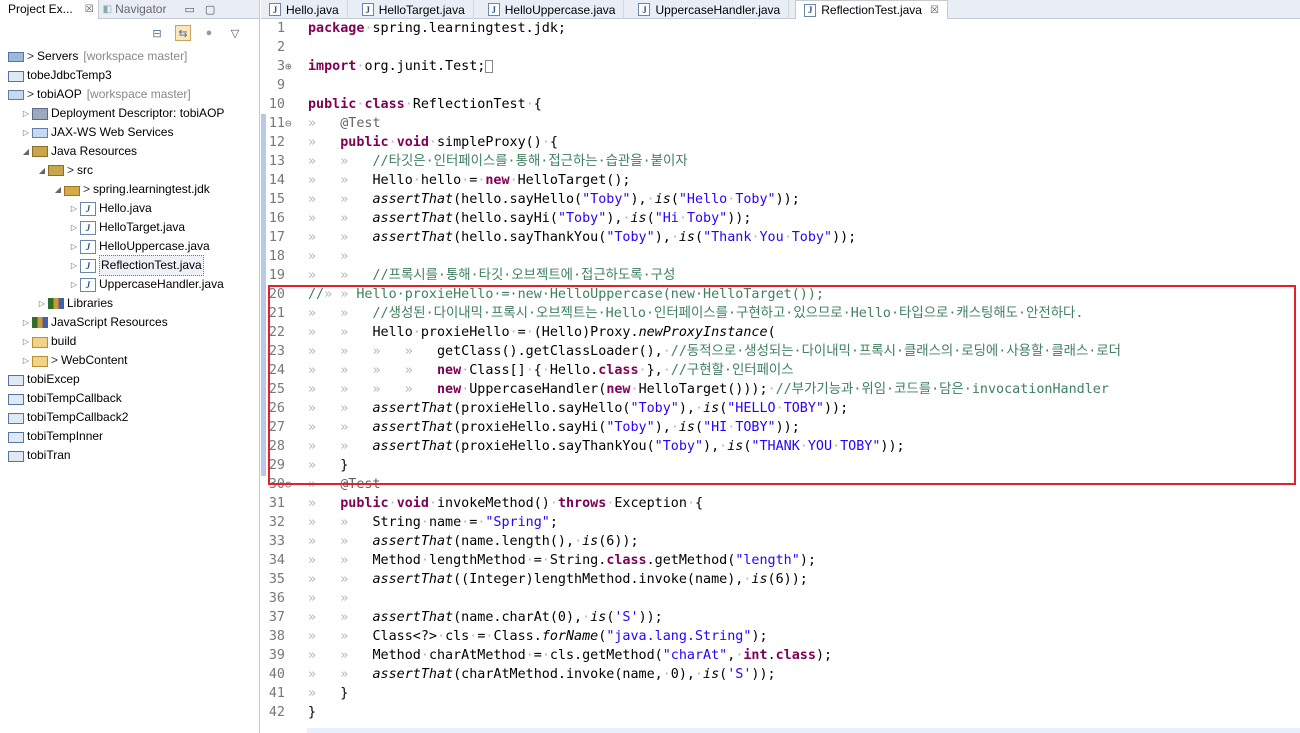 The width and height of the screenshot is (1300, 733). Describe the element at coordinates (129, 341) in the screenshot. I see `tree-item: ▷ build` at that location.